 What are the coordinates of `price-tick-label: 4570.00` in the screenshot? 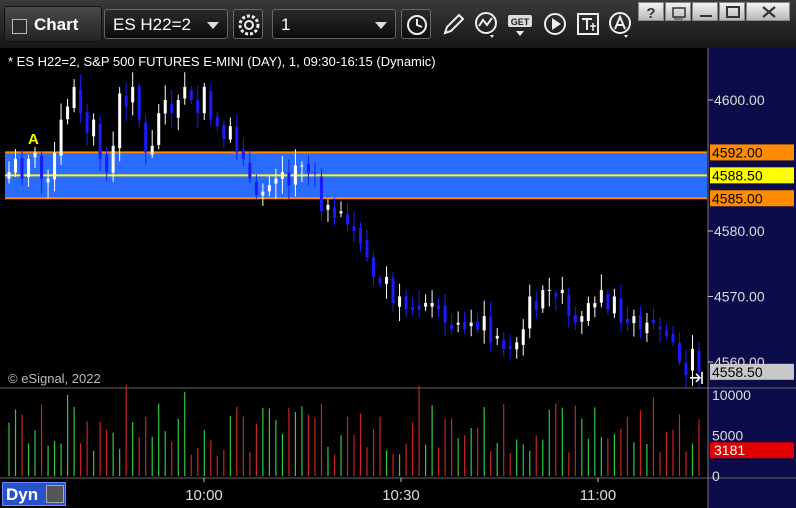 It's located at (739, 297).